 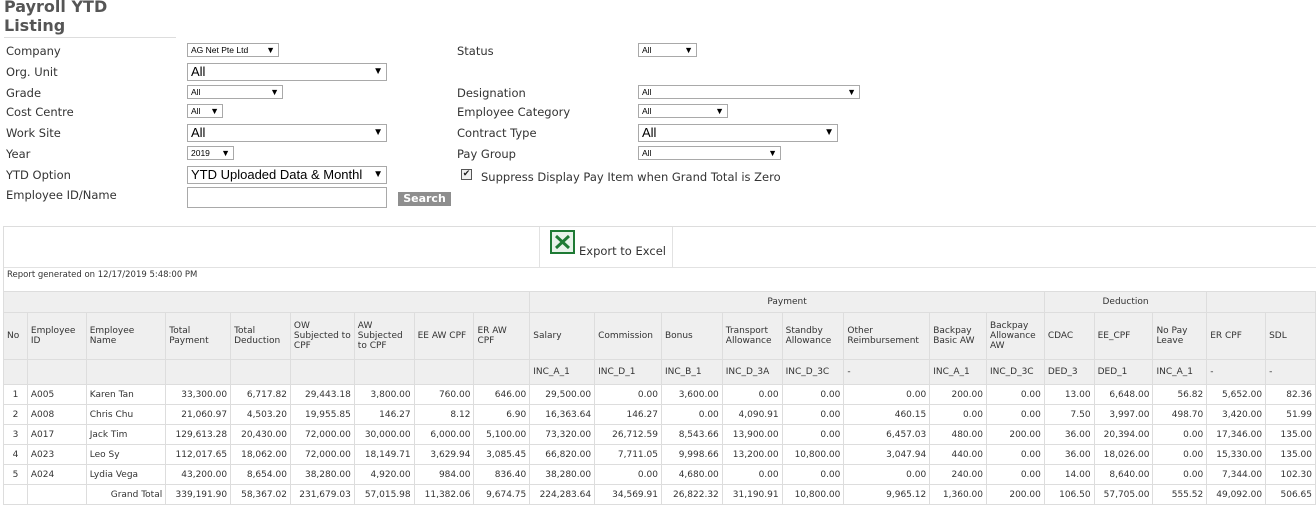 I want to click on column-header: Standby Allowance, so click(x=813, y=336).